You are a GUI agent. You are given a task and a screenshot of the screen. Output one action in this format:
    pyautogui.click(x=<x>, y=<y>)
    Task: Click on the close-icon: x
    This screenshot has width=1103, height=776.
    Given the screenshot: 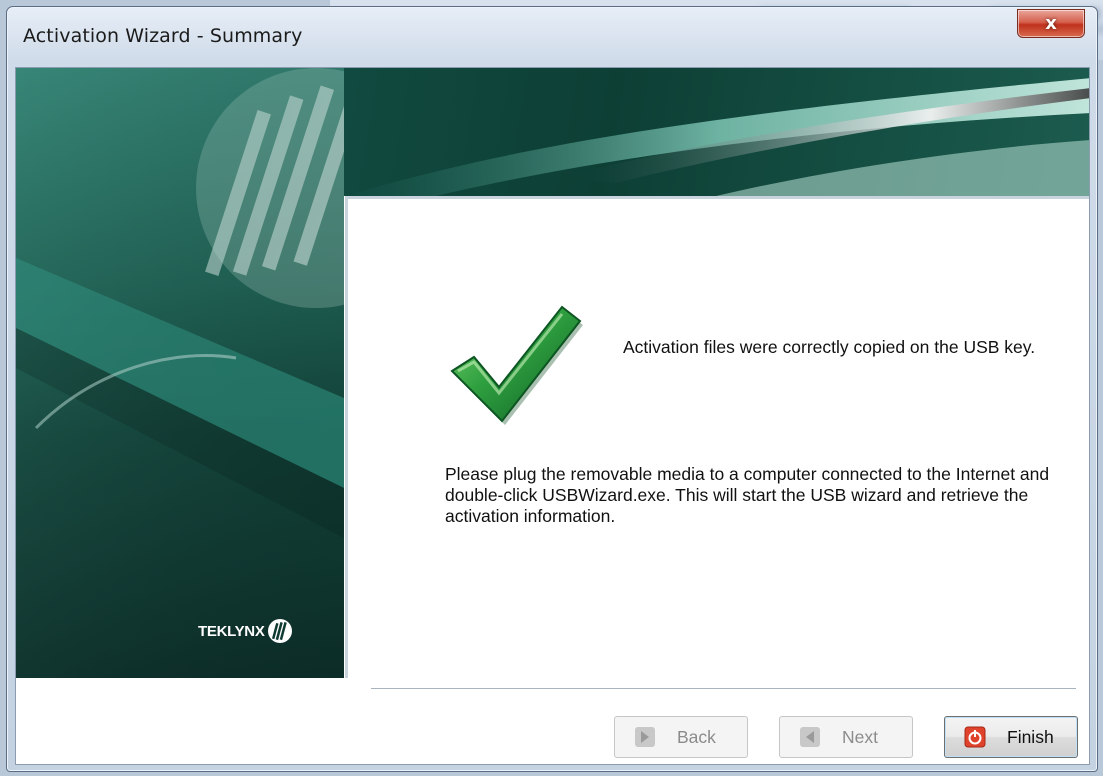 What is the action you would take?
    pyautogui.click(x=1051, y=23)
    